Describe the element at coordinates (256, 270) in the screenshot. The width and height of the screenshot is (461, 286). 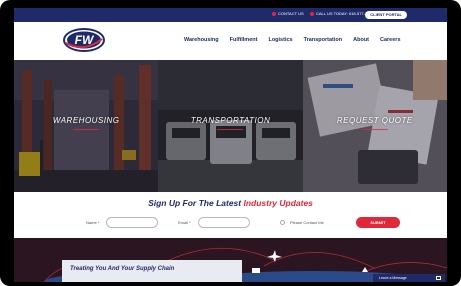
I see `truck-icon` at that location.